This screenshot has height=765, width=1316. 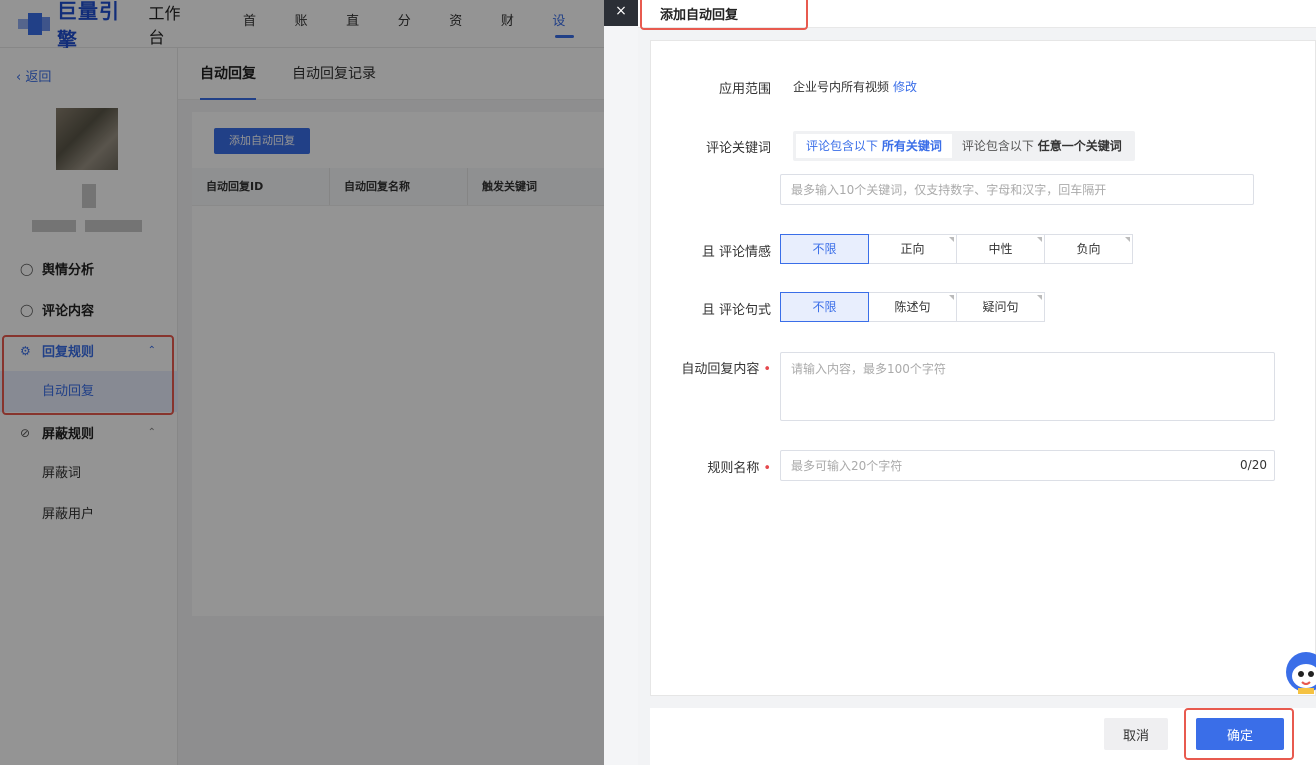 I want to click on assistant-mascot-icon, so click(x=1298, y=667).